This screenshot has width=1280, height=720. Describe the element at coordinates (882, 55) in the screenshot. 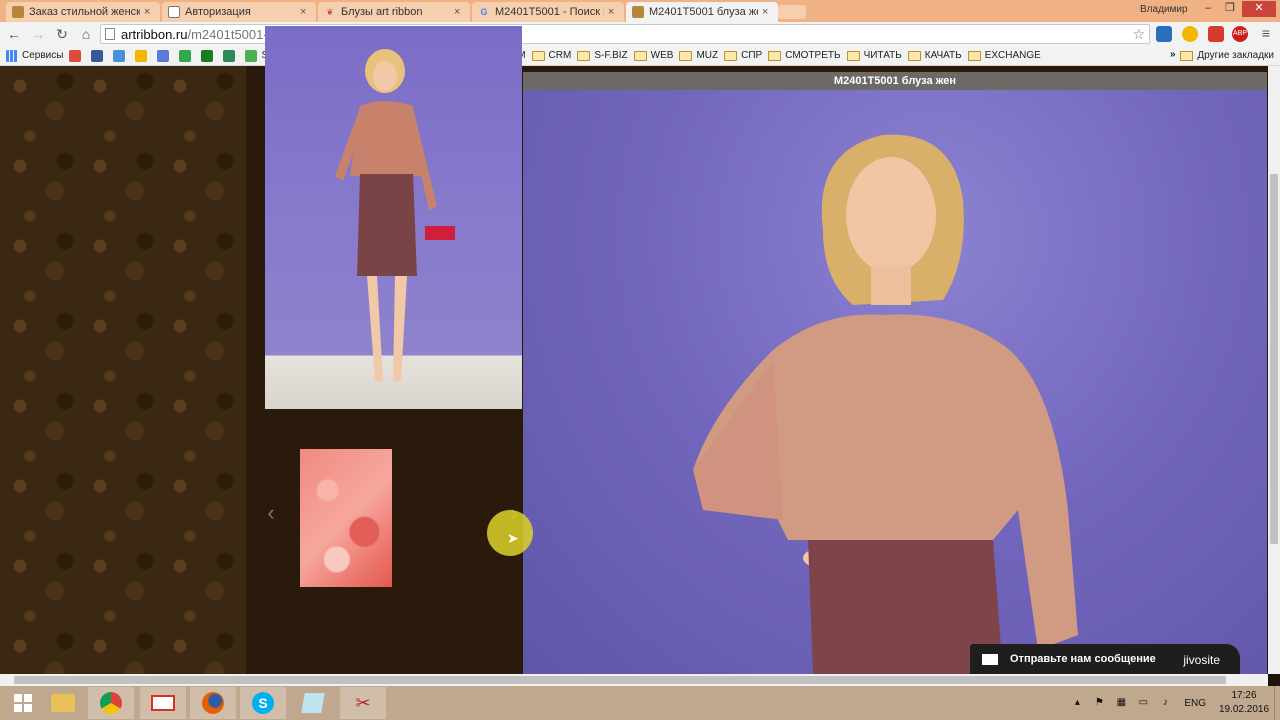

I see `bookmark-label: ЧИТАТЬ` at that location.